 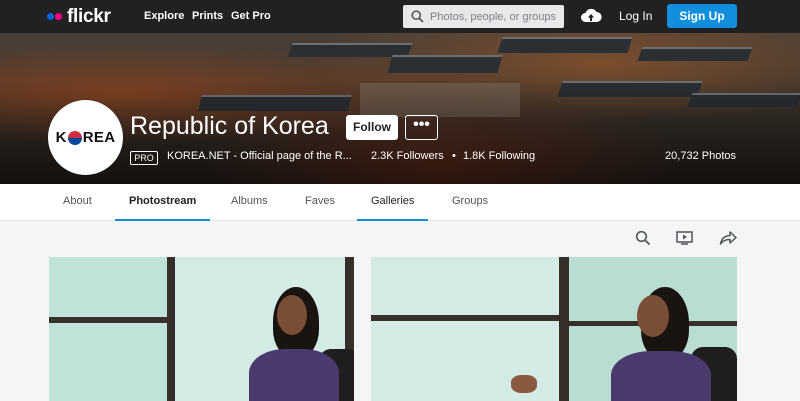 What do you see at coordinates (470, 202) in the screenshot?
I see `tab-groups: Groups` at bounding box center [470, 202].